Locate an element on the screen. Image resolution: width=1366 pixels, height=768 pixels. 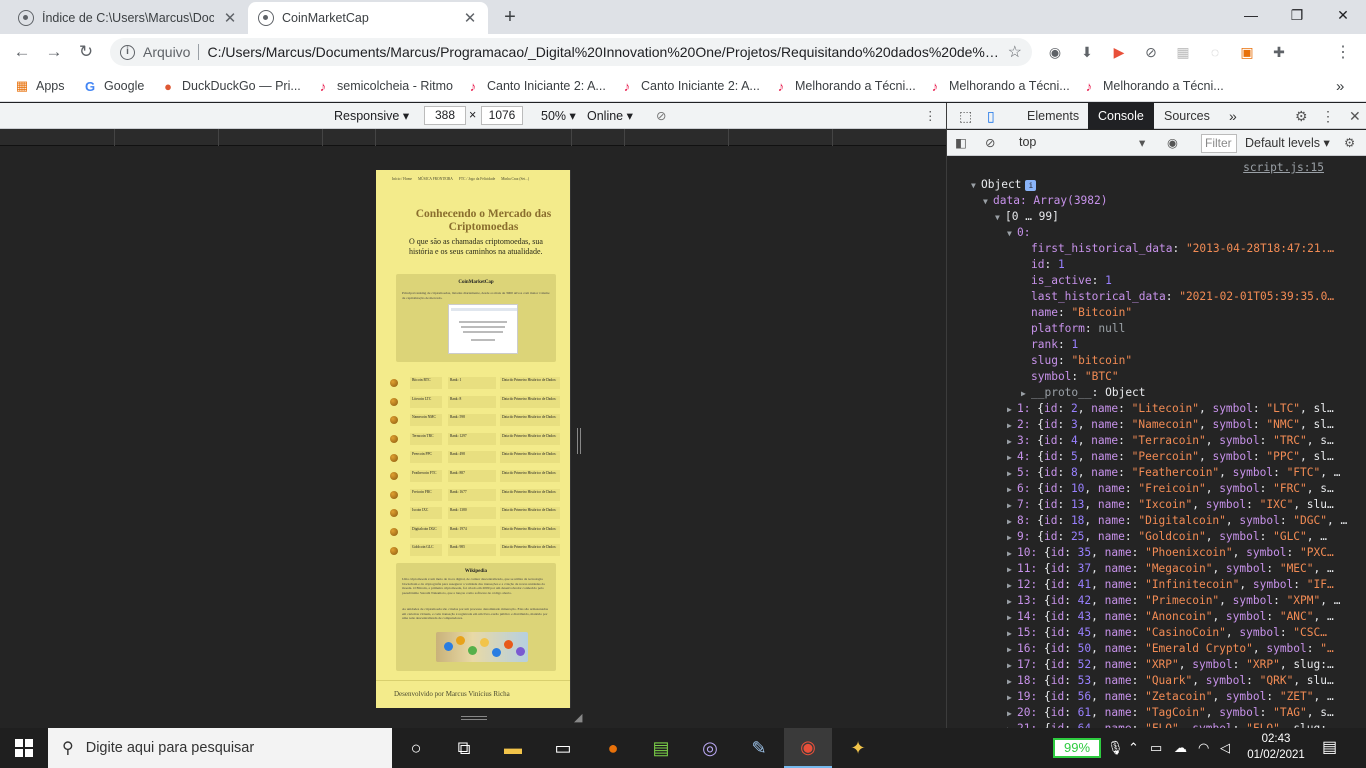
chrome-icon: ◉ is located at coordinates (808, 748).